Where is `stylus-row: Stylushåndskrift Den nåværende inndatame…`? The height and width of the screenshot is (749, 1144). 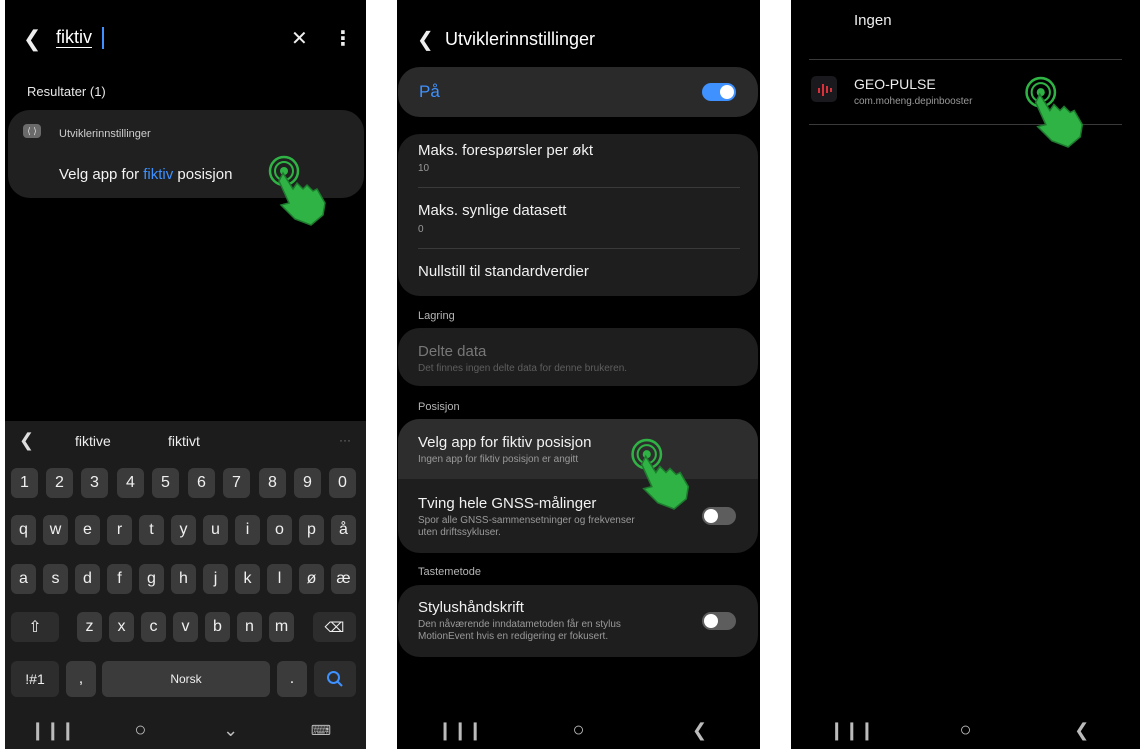
stylus-row: Stylushåndskrift Den nåværende inndatame… is located at coordinates (578, 621).